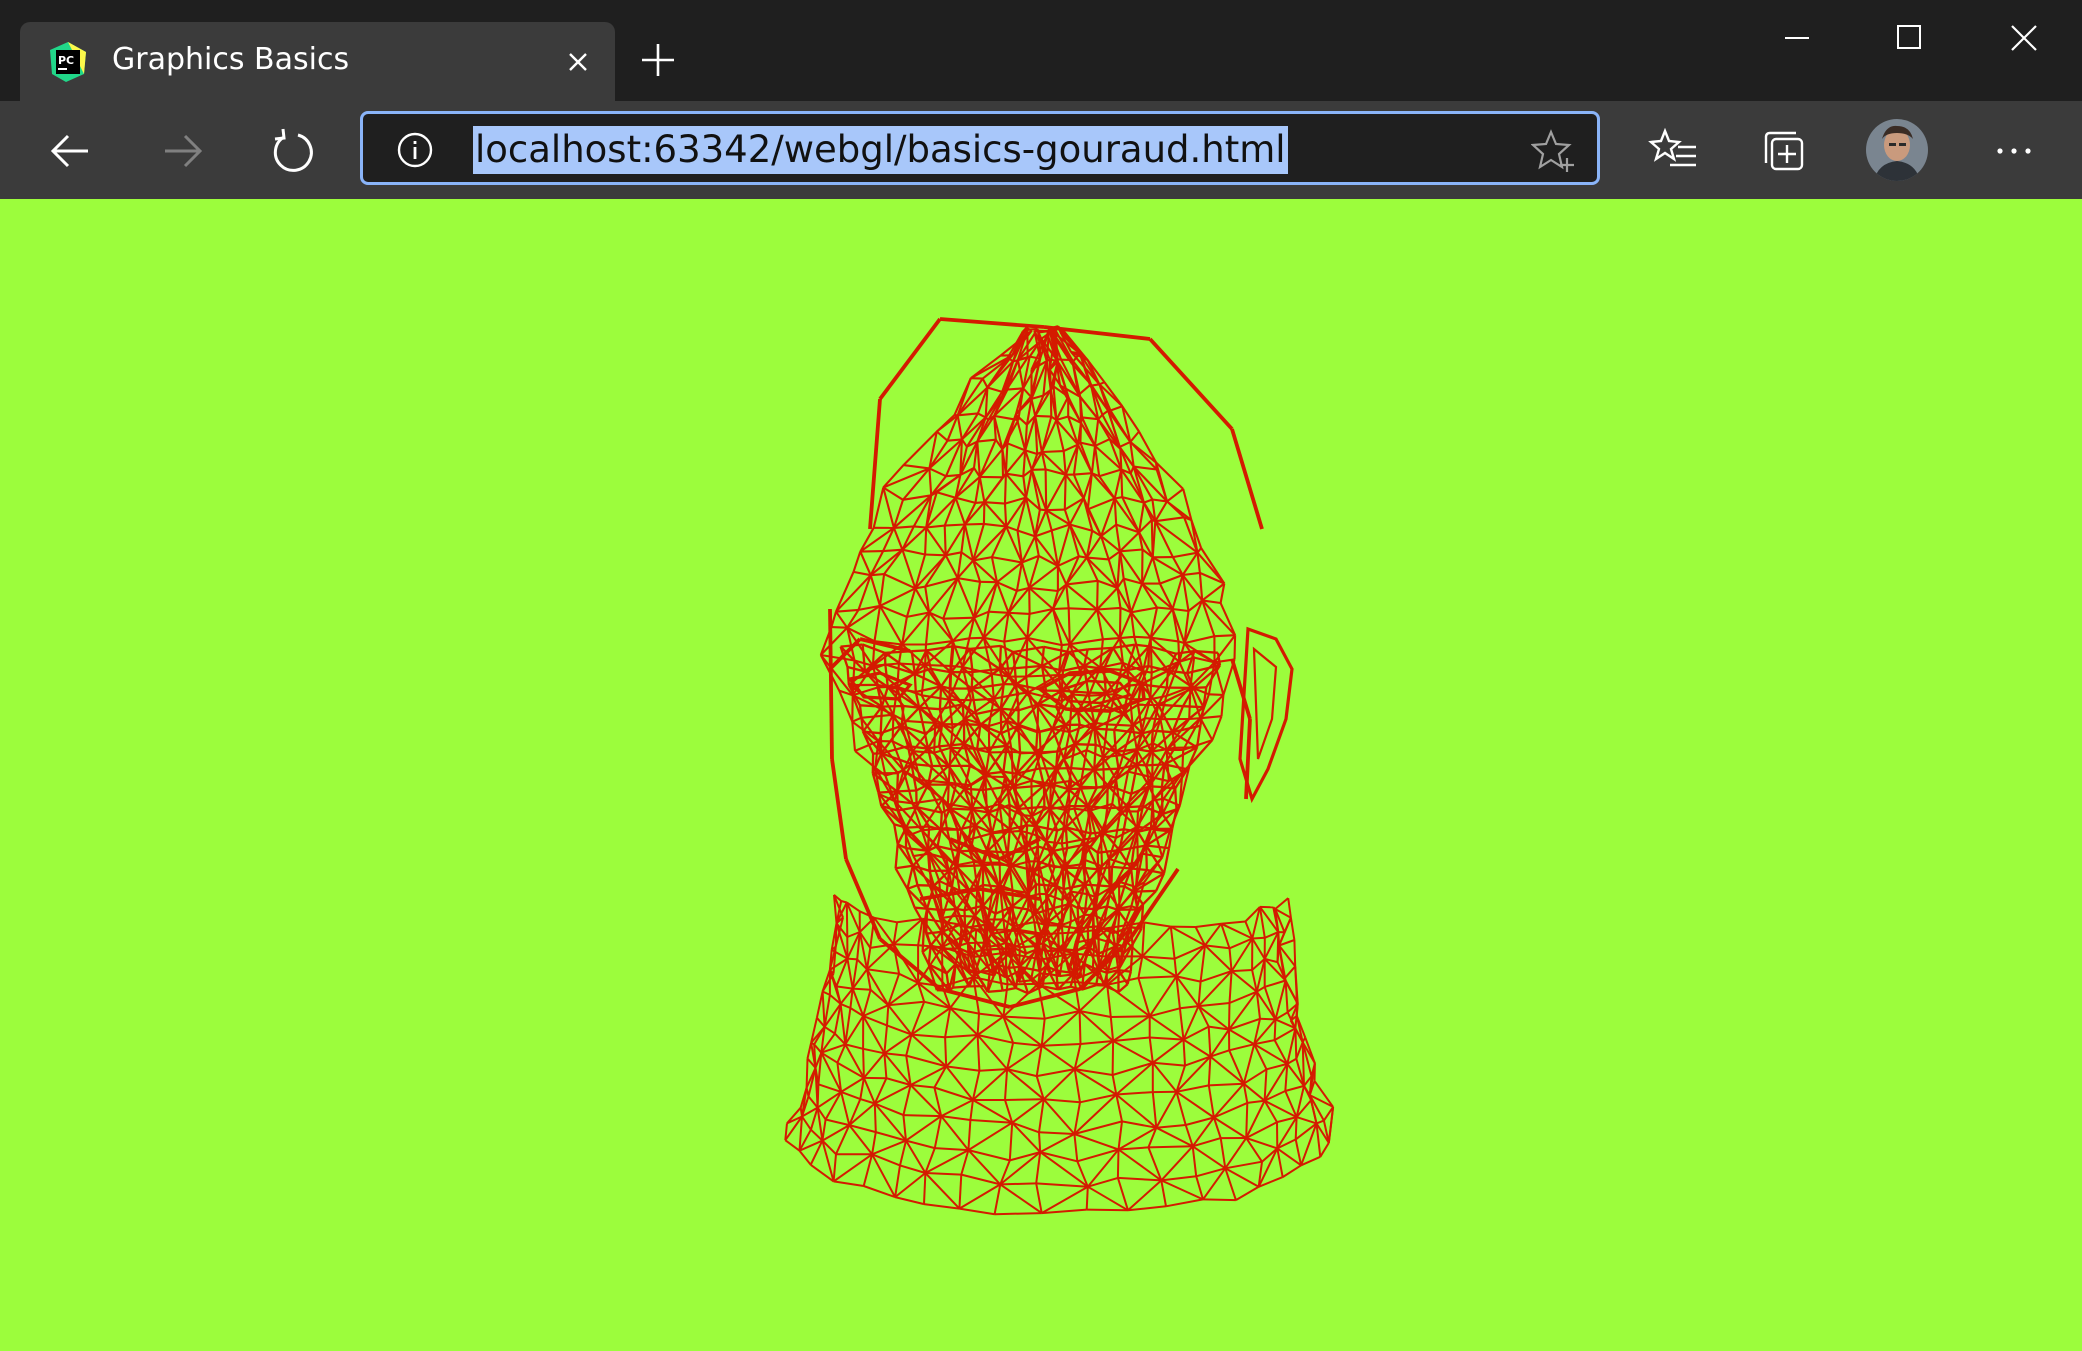 The height and width of the screenshot is (1351, 2082). Describe the element at coordinates (1674, 151) in the screenshot. I see `favorites-icon` at that location.